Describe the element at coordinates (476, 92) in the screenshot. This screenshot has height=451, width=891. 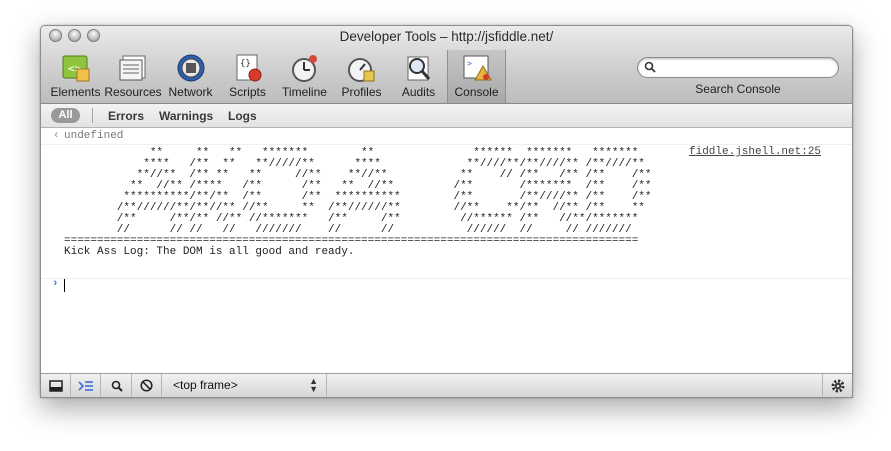
I see `tab-label: Console` at that location.